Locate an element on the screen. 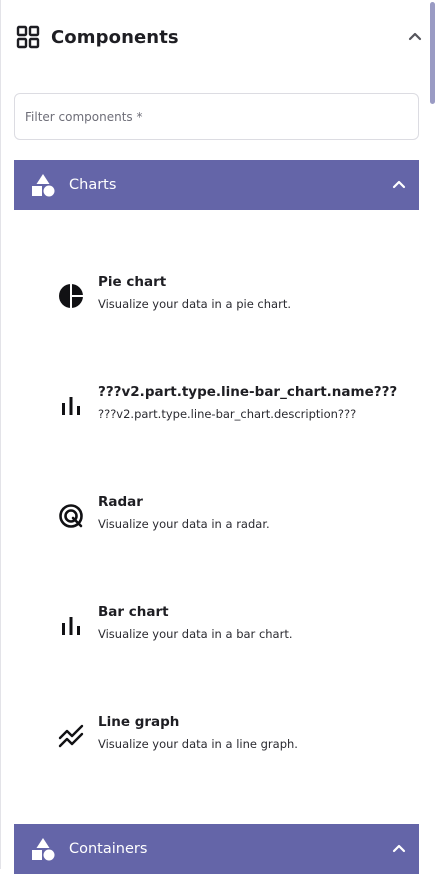  grid-icon is located at coordinates (28, 37).